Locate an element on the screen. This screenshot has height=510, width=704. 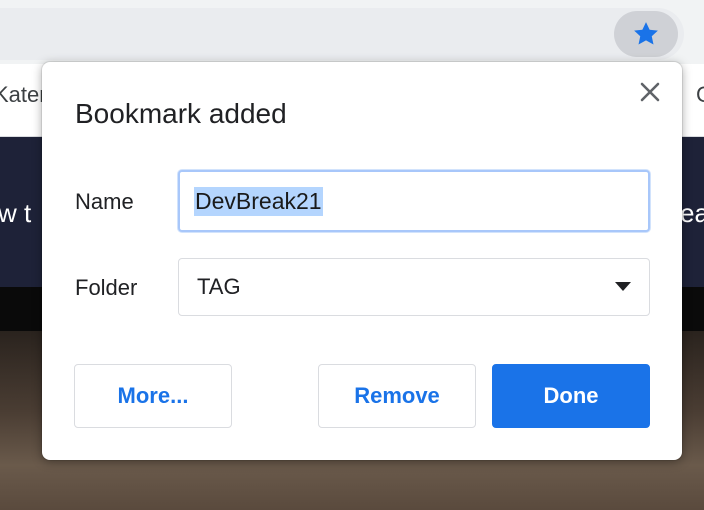
banner-text: ea is located at coordinates (692, 213).